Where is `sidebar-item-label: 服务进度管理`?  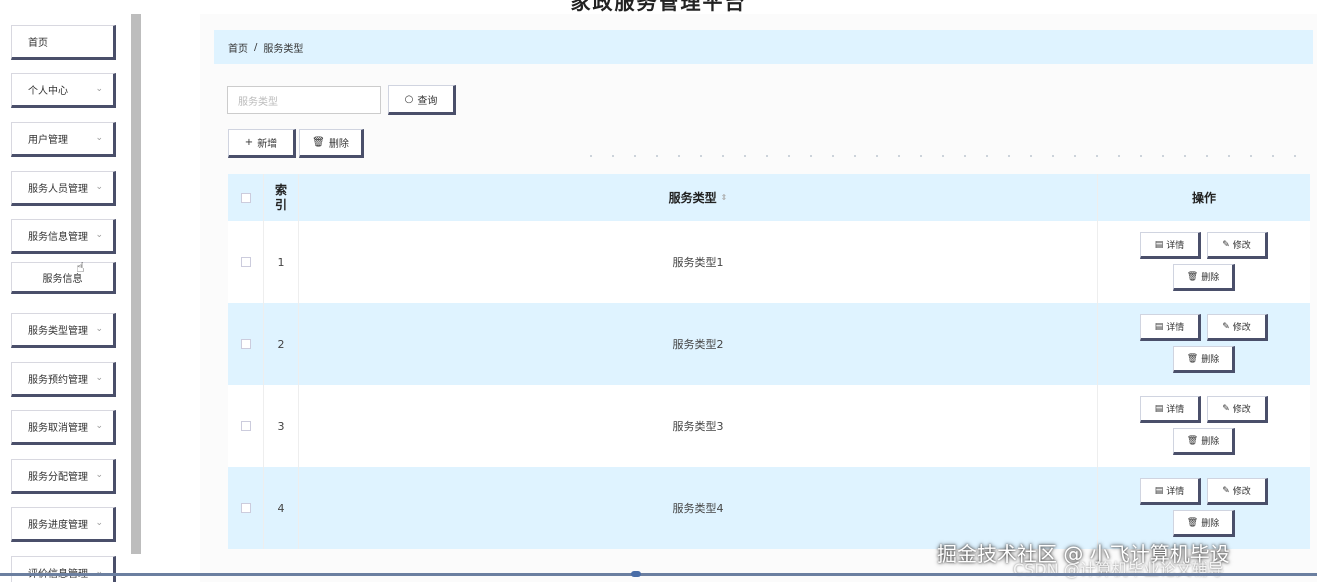 sidebar-item-label: 服务进度管理 is located at coordinates (58, 525).